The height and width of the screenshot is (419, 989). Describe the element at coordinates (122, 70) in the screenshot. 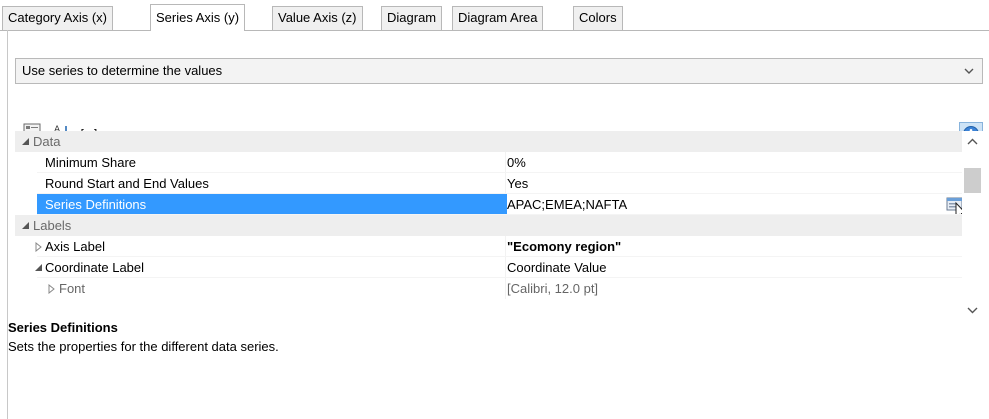

I see `value-source-selected: Use series to determine the values` at that location.